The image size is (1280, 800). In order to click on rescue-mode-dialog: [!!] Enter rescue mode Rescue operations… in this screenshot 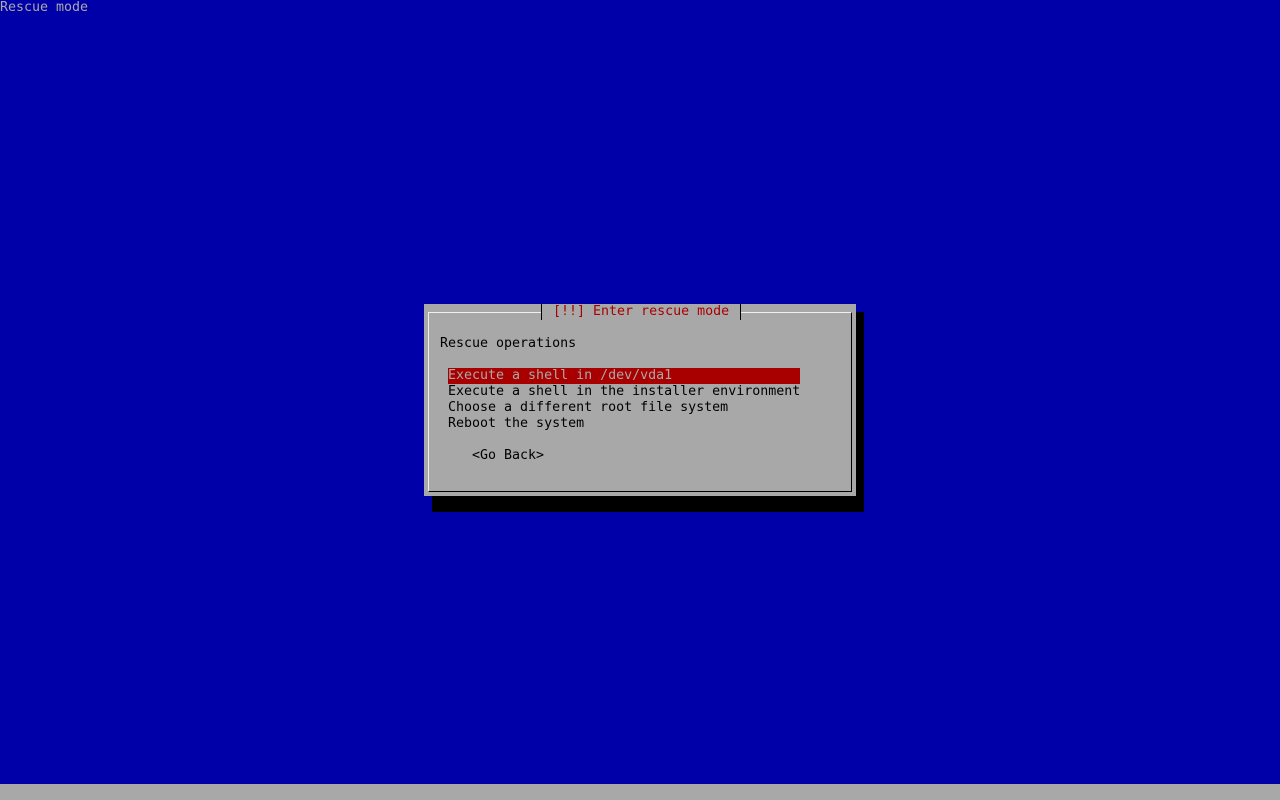, I will do `click(640, 400)`.